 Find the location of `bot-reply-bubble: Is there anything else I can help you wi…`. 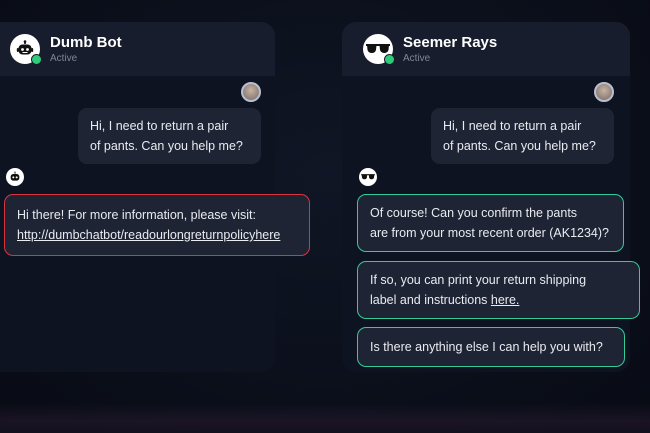

bot-reply-bubble: Is there anything else I can help you wi… is located at coordinates (491, 347).